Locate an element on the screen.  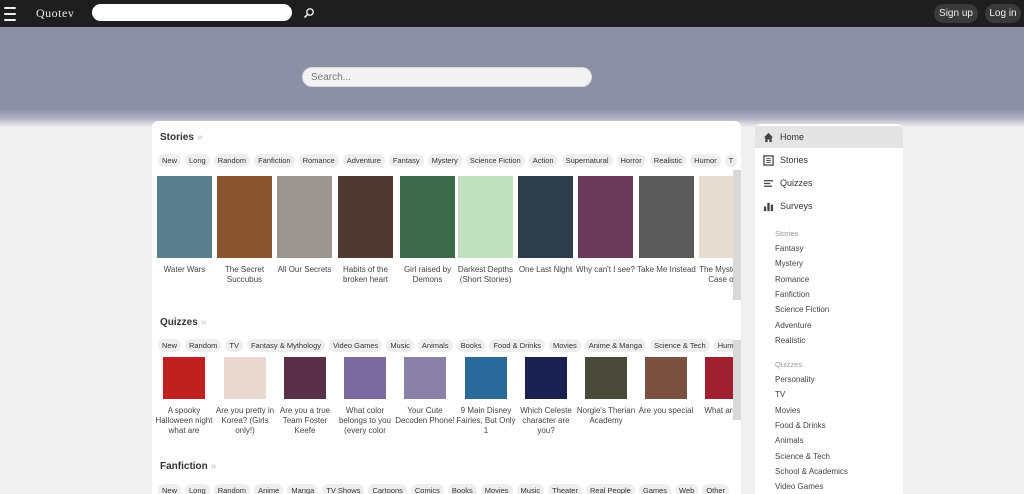
quiz-title: What color belongs to you (every color is located at coordinates (365, 421).